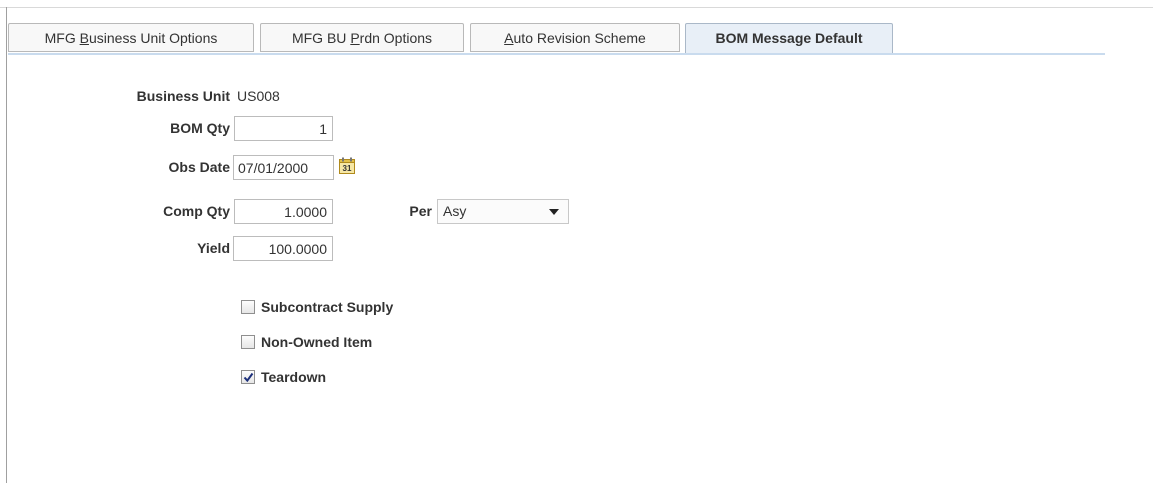  Describe the element at coordinates (248, 342) in the screenshot. I see `non-owned-item-checkbox` at that location.